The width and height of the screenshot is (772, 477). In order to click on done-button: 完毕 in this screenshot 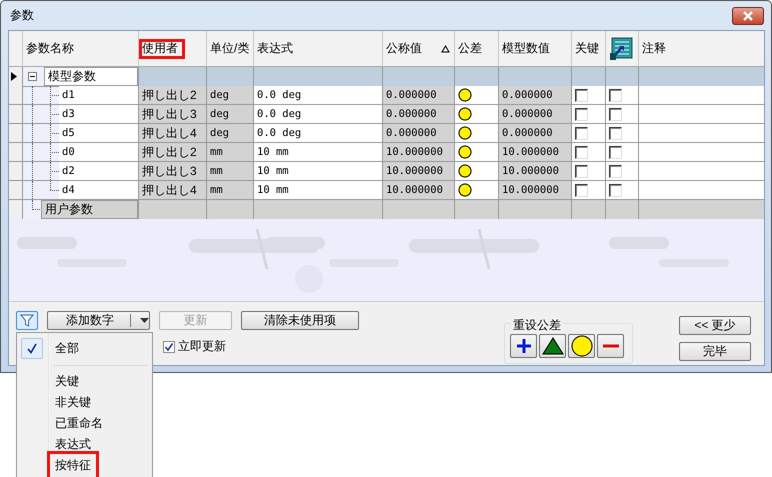, I will do `click(715, 351)`.